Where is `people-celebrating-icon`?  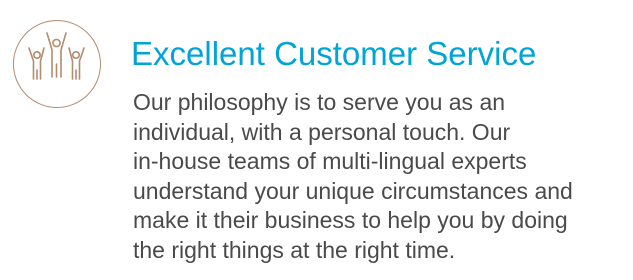
people-celebrating-icon is located at coordinates (57, 64).